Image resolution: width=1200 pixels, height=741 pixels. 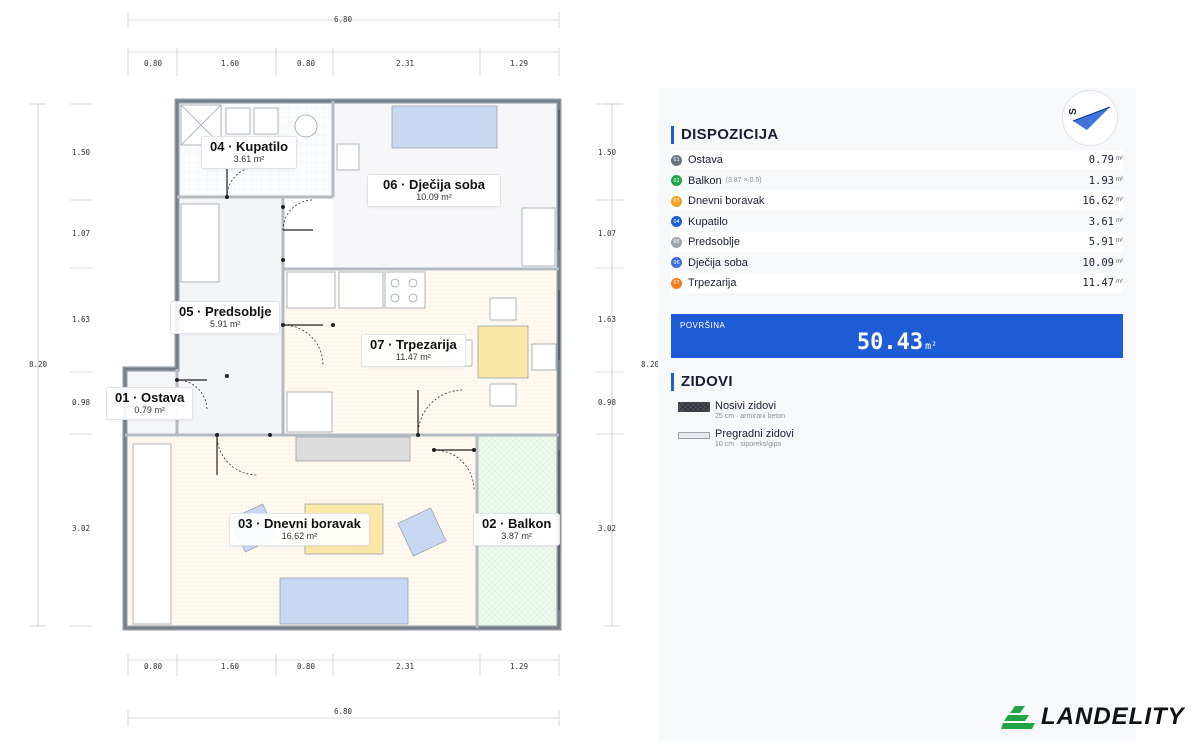 What do you see at coordinates (81, 402) in the screenshot?
I see `dim-left-4: 0.98` at bounding box center [81, 402].